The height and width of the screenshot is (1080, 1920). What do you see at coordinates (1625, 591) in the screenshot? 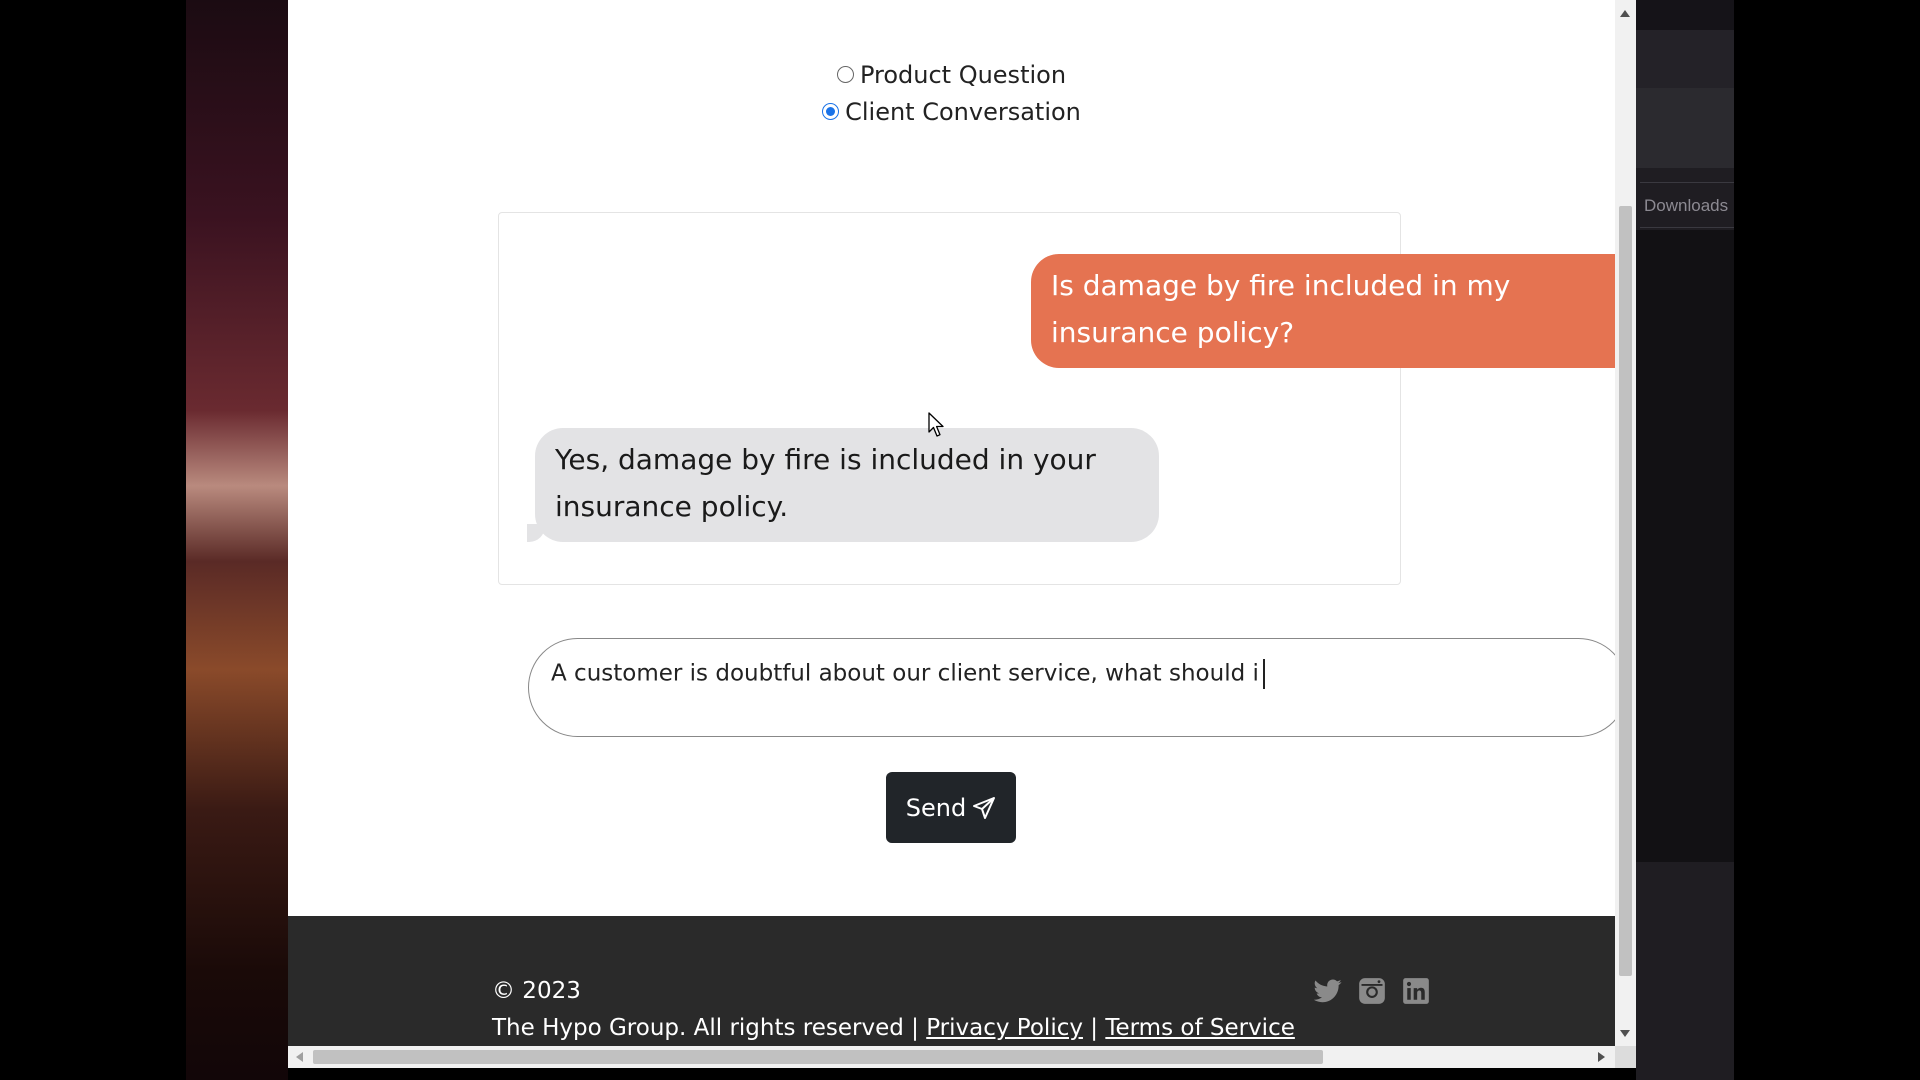
I see `vertical-scroll-thumb` at bounding box center [1625, 591].